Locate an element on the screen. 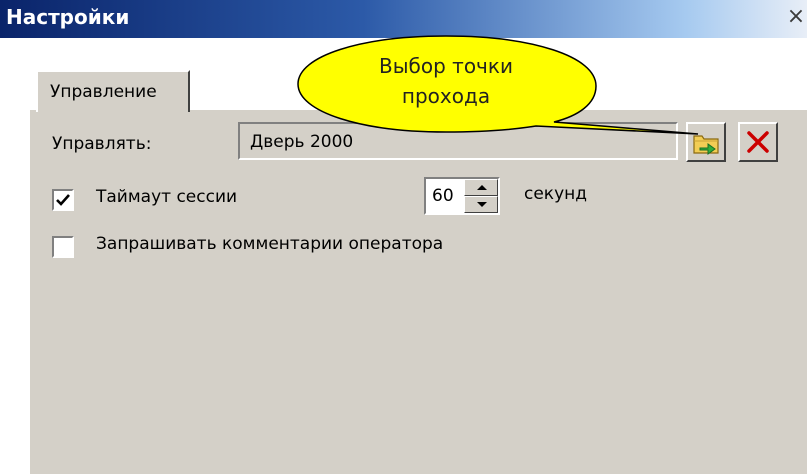 The height and width of the screenshot is (474, 807). ask-comments-checkbox is located at coordinates (63, 247).